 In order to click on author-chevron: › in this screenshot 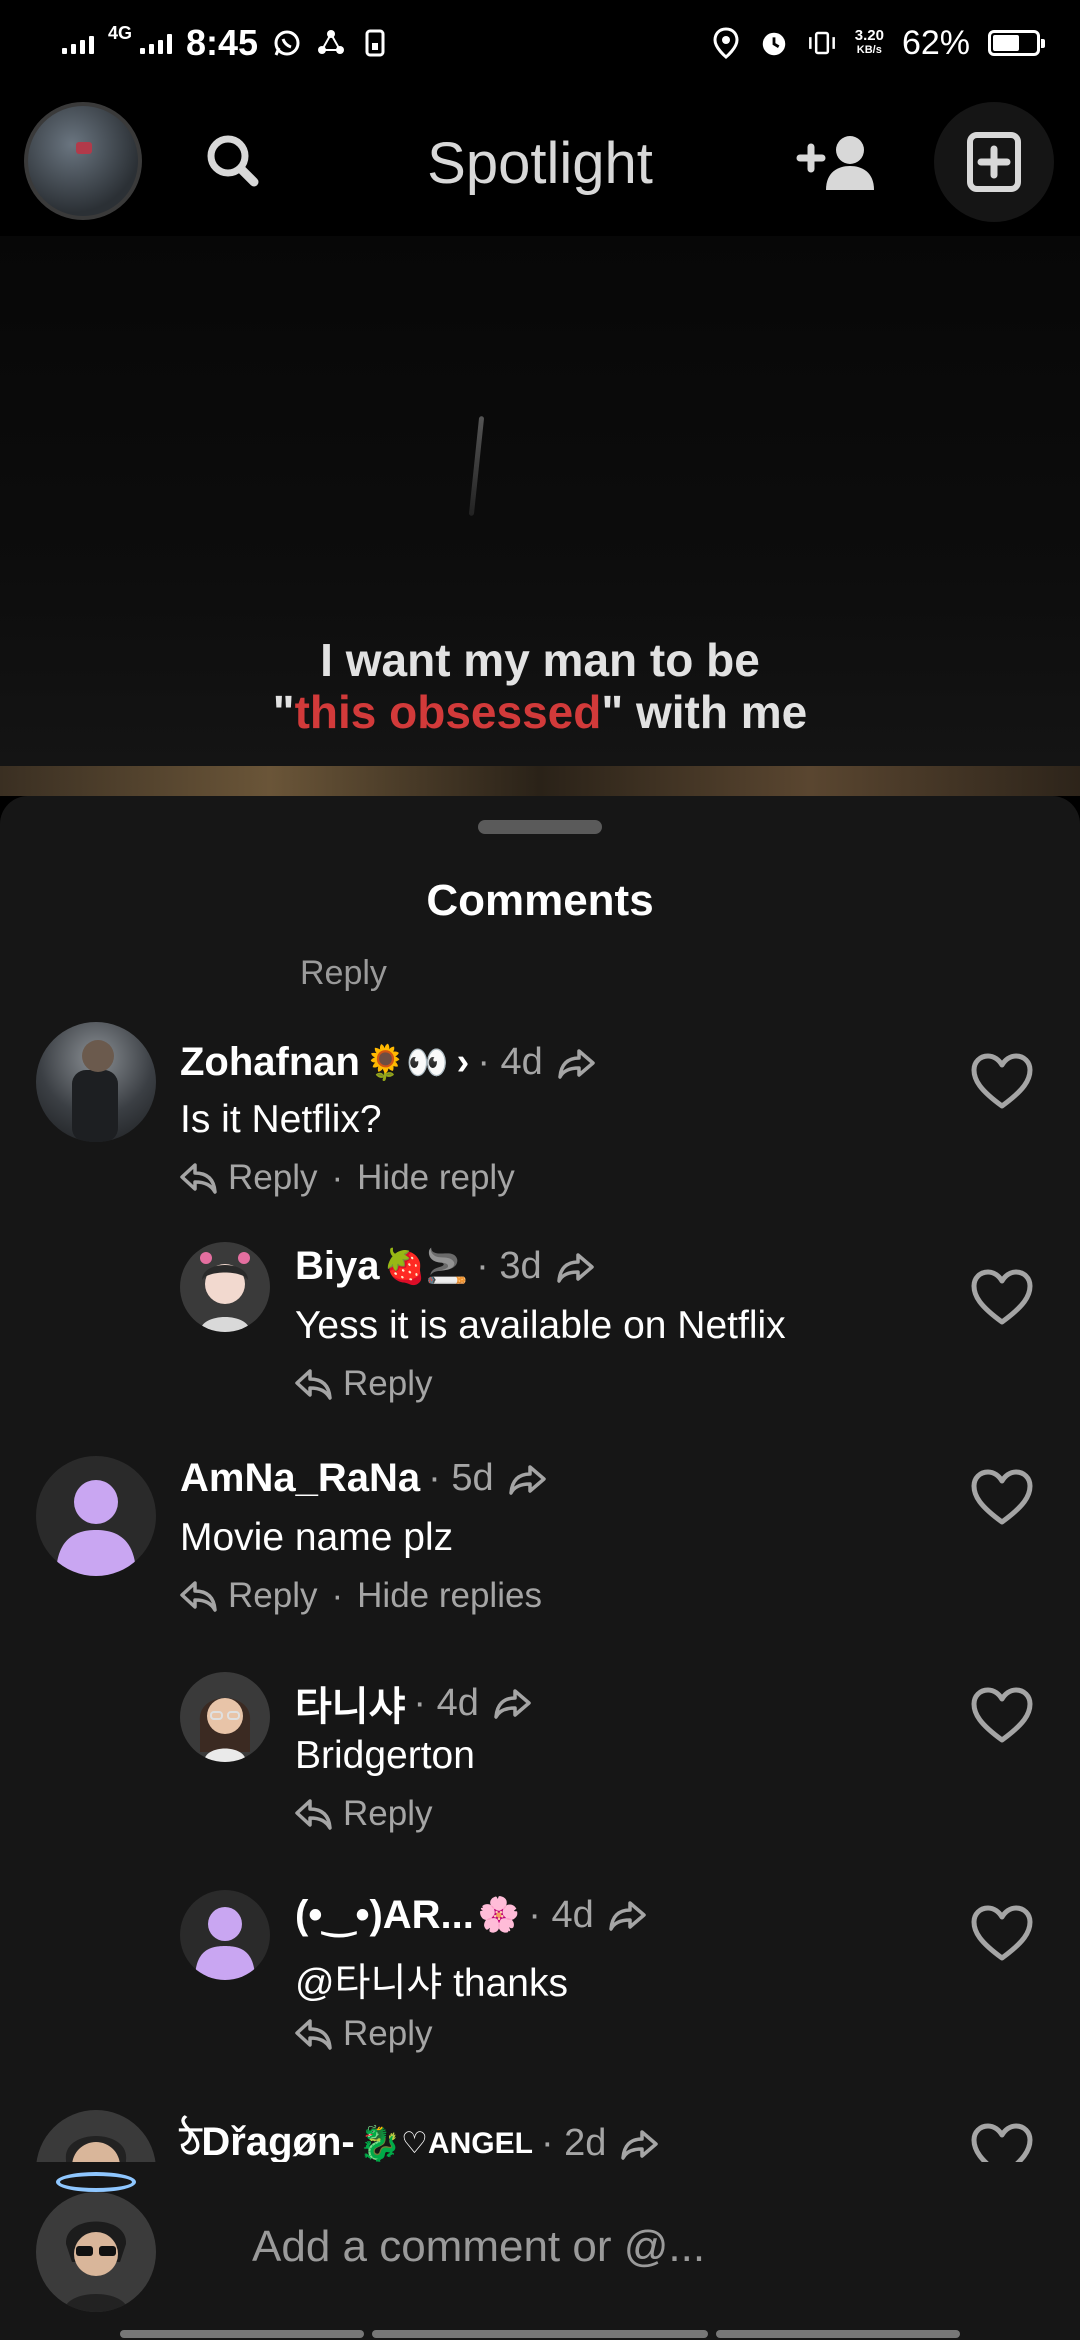, I will do `click(463, 1062)`.